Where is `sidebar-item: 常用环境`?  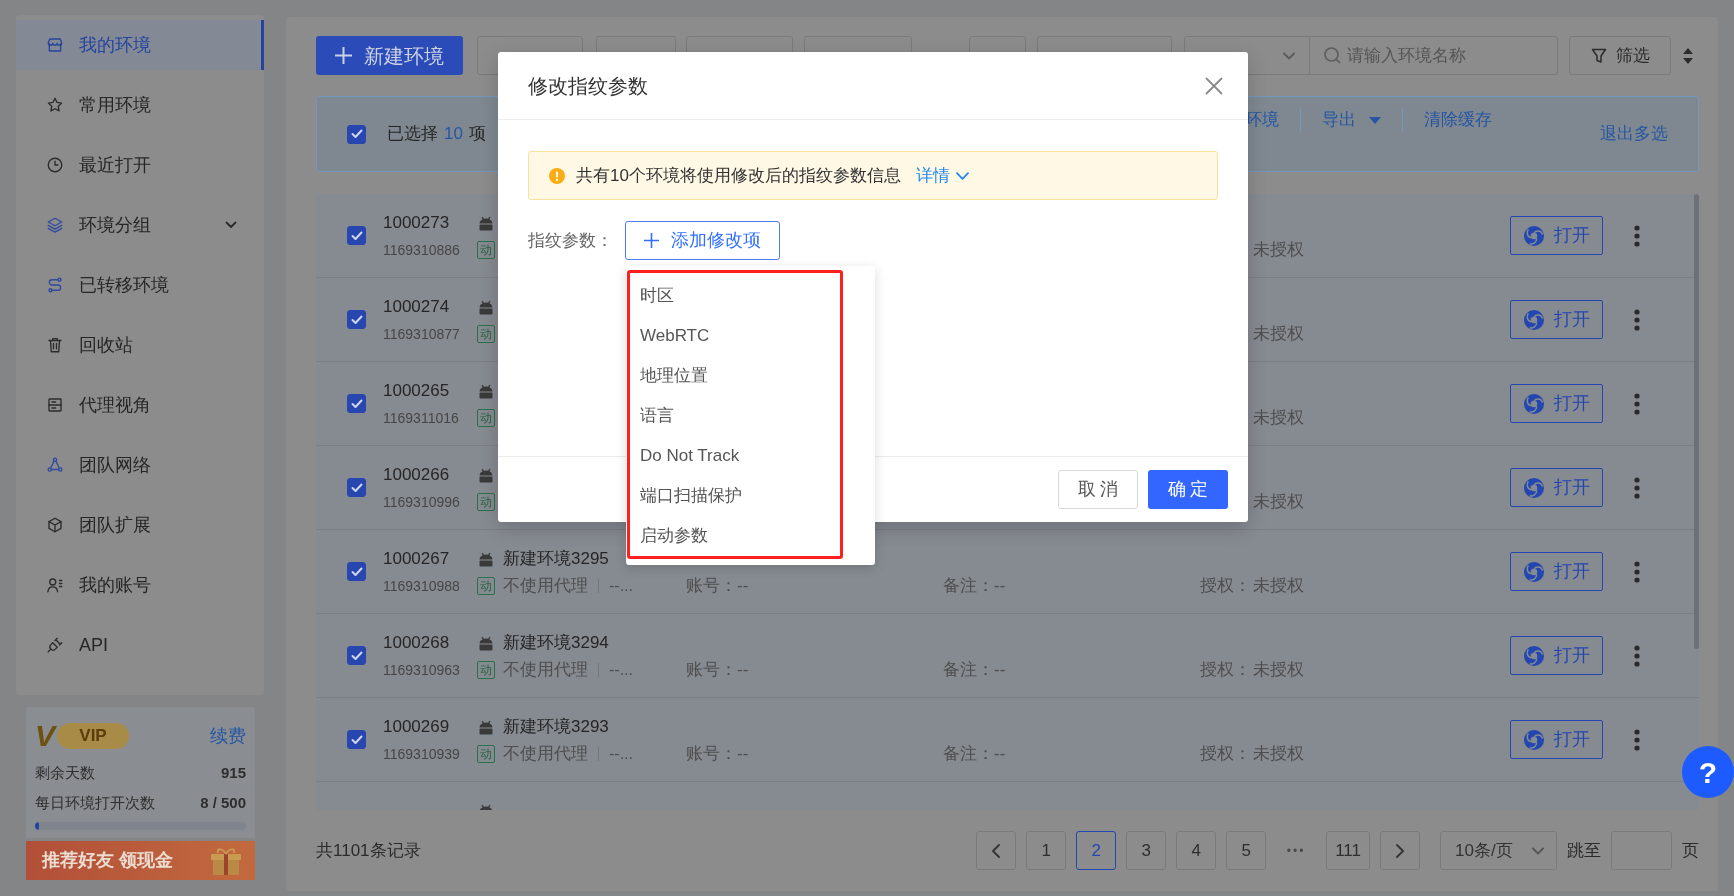
sidebar-item: 常用环境 is located at coordinates (140, 105).